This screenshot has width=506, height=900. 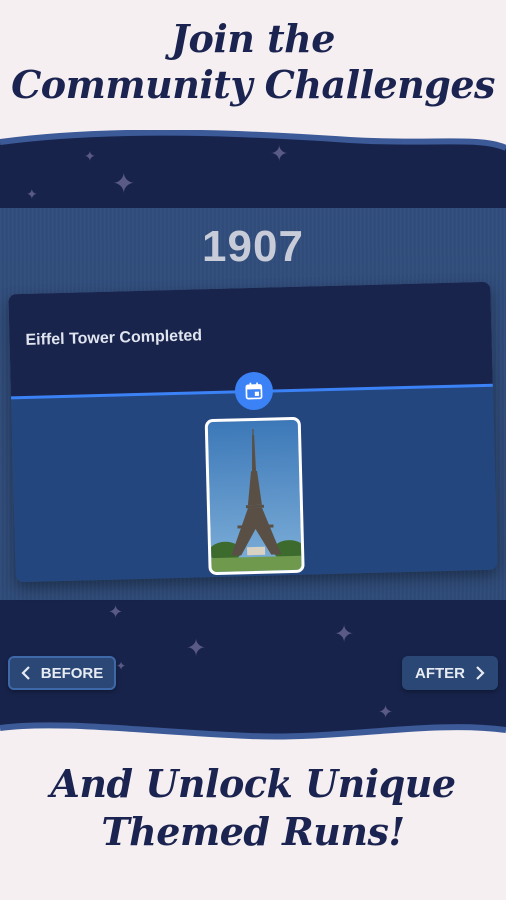 I want to click on before-button: BEFORE, so click(x=62, y=673).